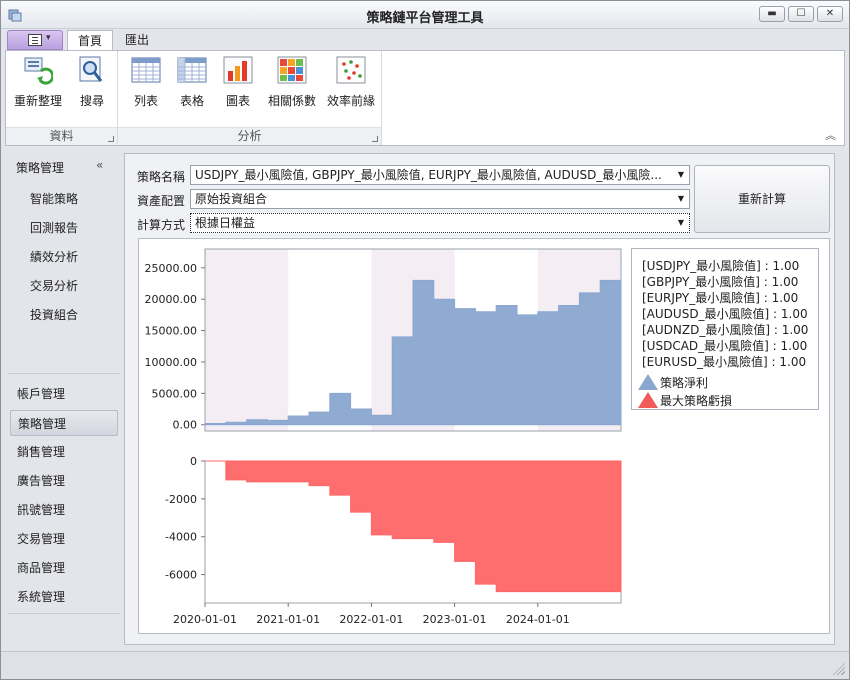 Image resolution: width=850 pixels, height=680 pixels. Describe the element at coordinates (237, 101) in the screenshot. I see `chart-button-label: 圖表` at that location.